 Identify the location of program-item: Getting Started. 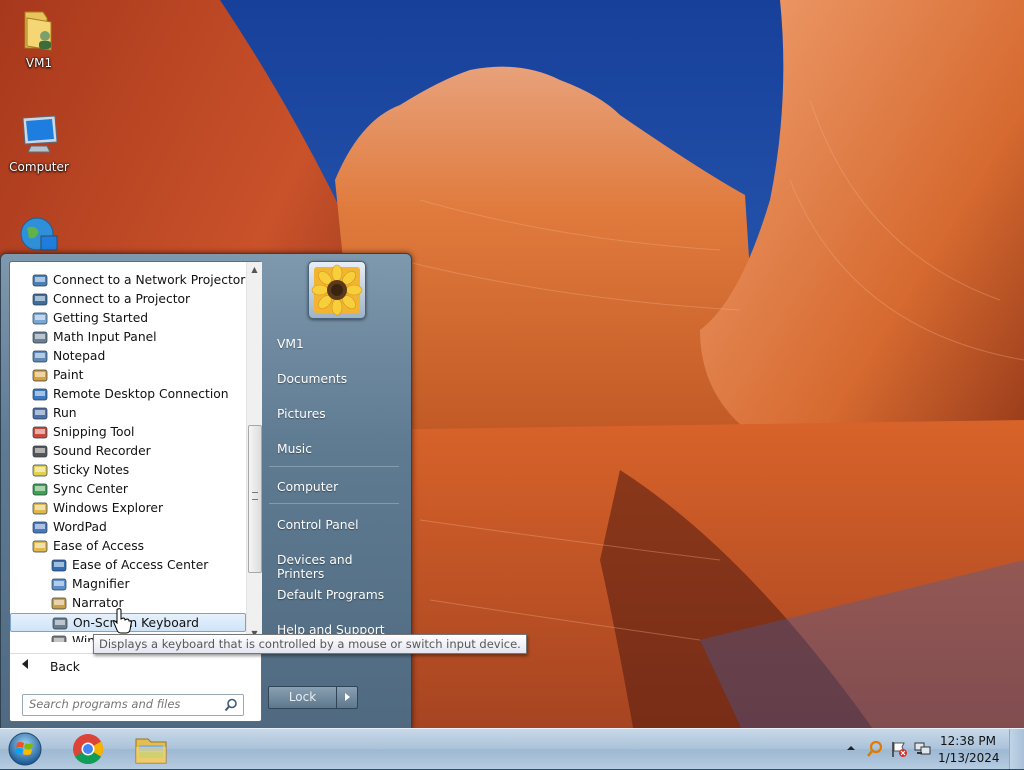
(127, 318).